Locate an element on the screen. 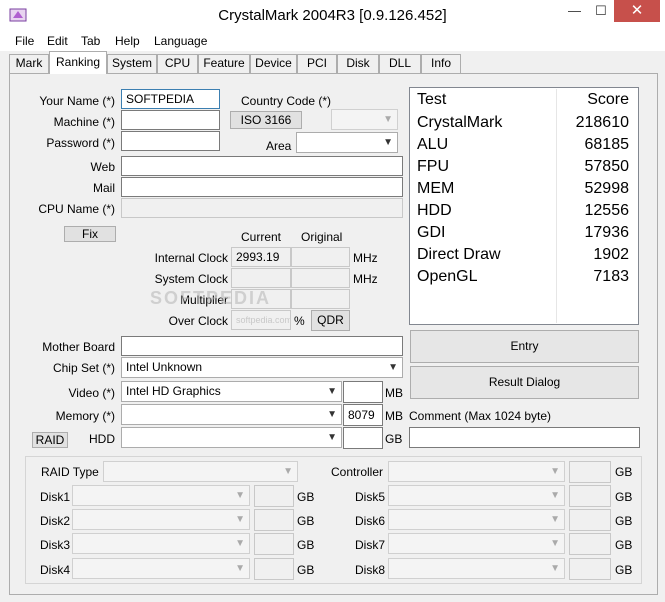 This screenshot has width=665, height=602. original-column-label: Original is located at coordinates (322, 237).